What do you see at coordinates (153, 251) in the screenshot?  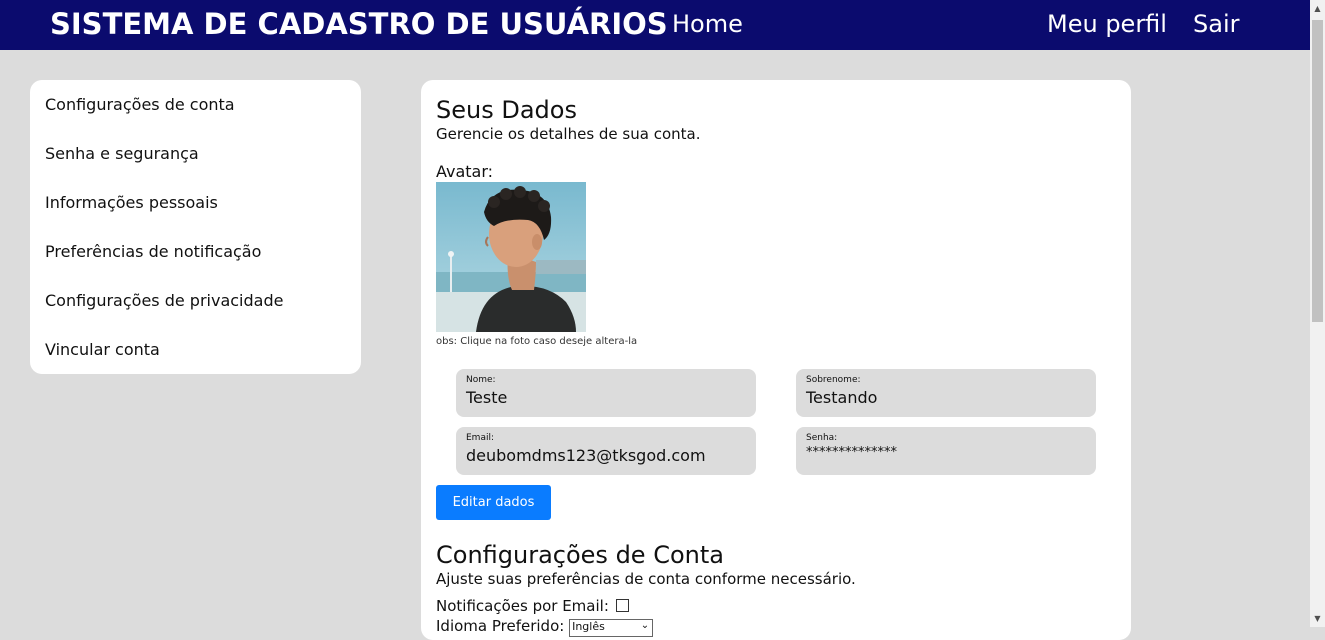 I see `sidebar-item-notification-preferences: Preferências de notificação` at bounding box center [153, 251].